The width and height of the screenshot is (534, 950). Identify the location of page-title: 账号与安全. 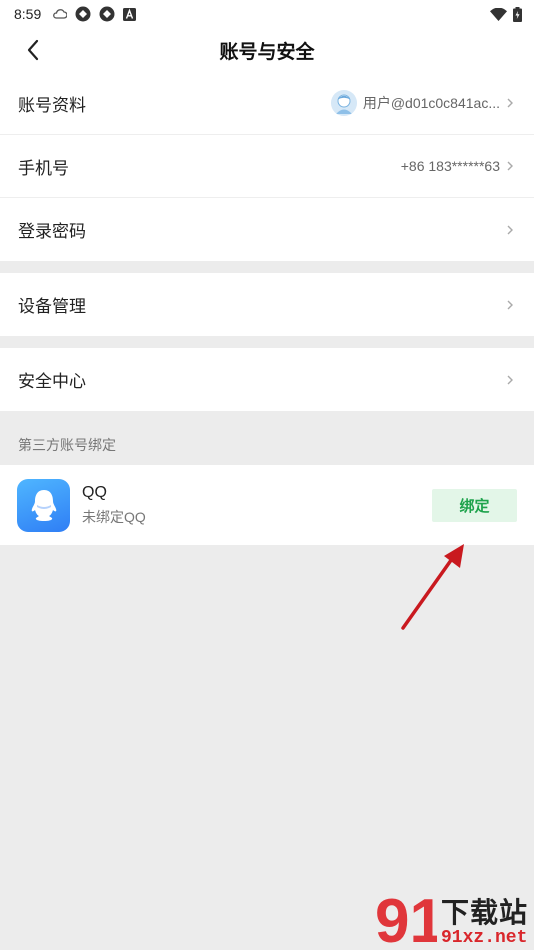
(267, 52).